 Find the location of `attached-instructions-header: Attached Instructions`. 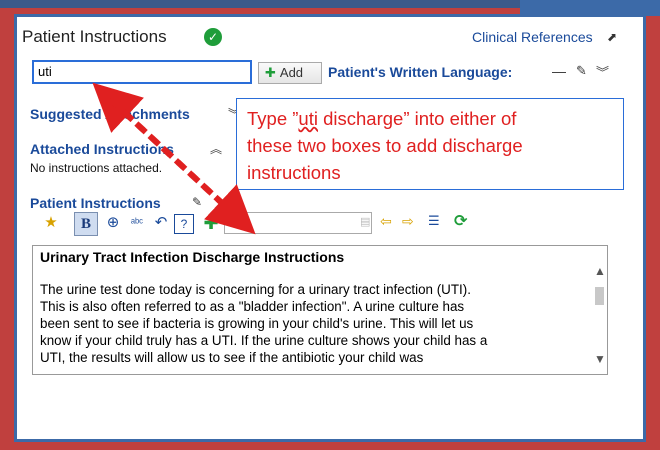

attached-instructions-header: Attached Instructions is located at coordinates (102, 149).